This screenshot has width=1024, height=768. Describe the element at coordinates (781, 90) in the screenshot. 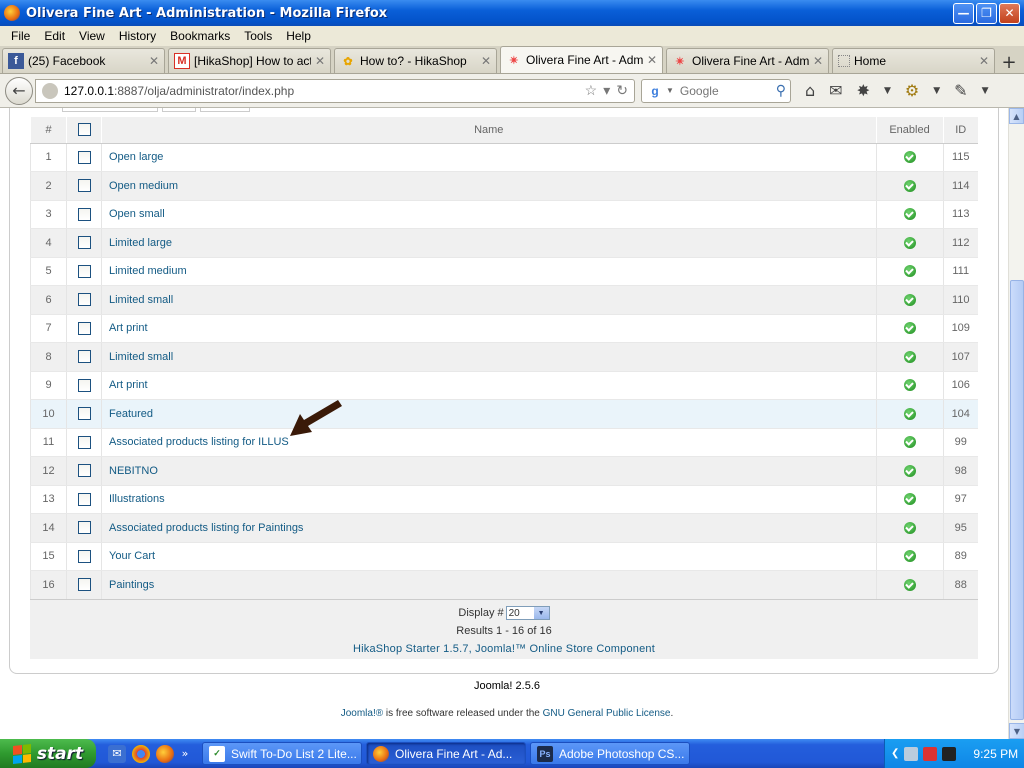

I see `search-icon: ⚲` at that location.